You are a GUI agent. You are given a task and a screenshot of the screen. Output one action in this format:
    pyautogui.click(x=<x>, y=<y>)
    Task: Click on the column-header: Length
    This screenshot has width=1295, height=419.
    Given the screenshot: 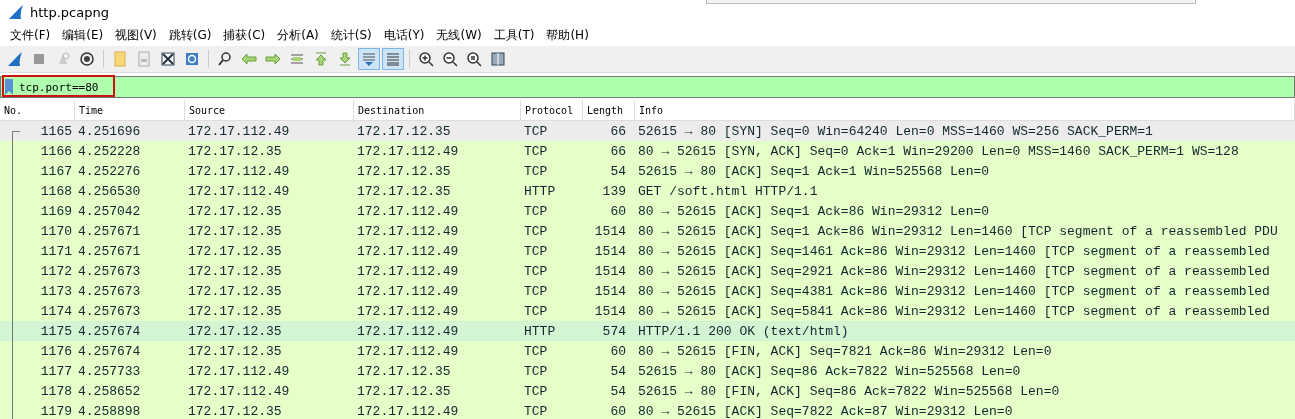 What is the action you would take?
    pyautogui.click(x=609, y=110)
    